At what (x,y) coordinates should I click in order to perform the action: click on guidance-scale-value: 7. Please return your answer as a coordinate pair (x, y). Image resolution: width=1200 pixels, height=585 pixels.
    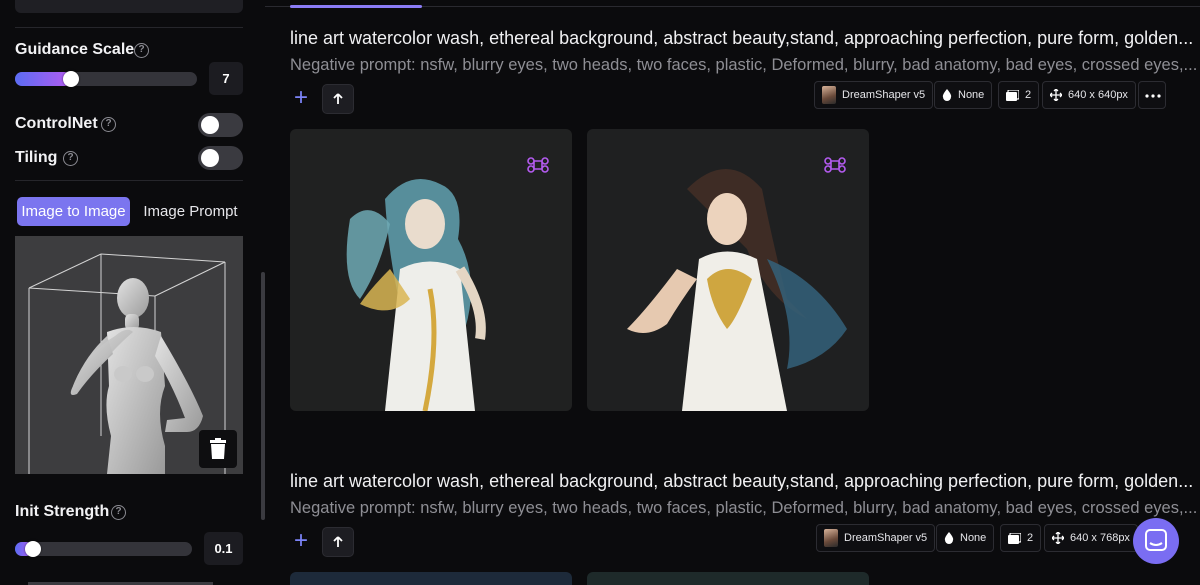
    Looking at the image, I should click on (226, 78).